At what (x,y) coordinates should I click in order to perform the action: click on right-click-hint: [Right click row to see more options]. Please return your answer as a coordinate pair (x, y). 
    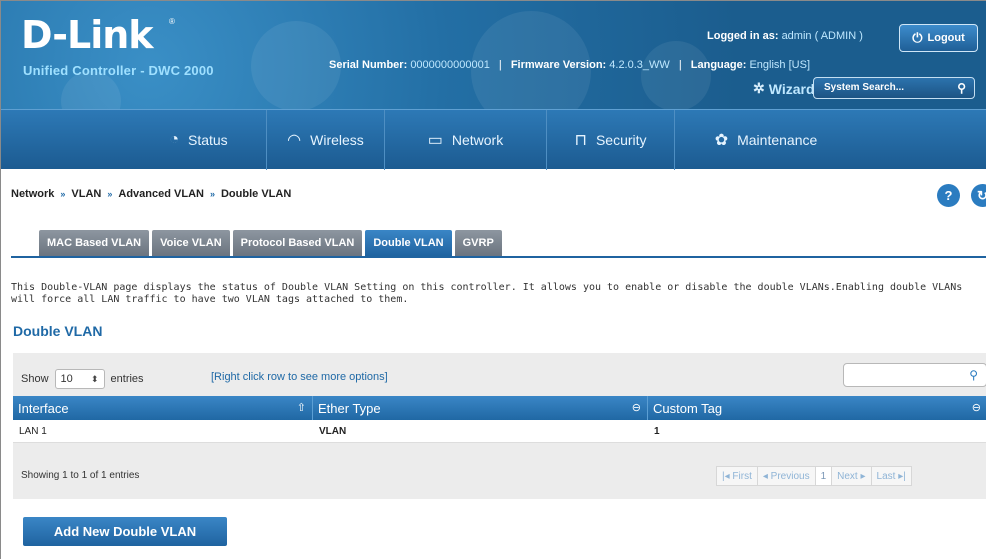
    Looking at the image, I should click on (299, 377).